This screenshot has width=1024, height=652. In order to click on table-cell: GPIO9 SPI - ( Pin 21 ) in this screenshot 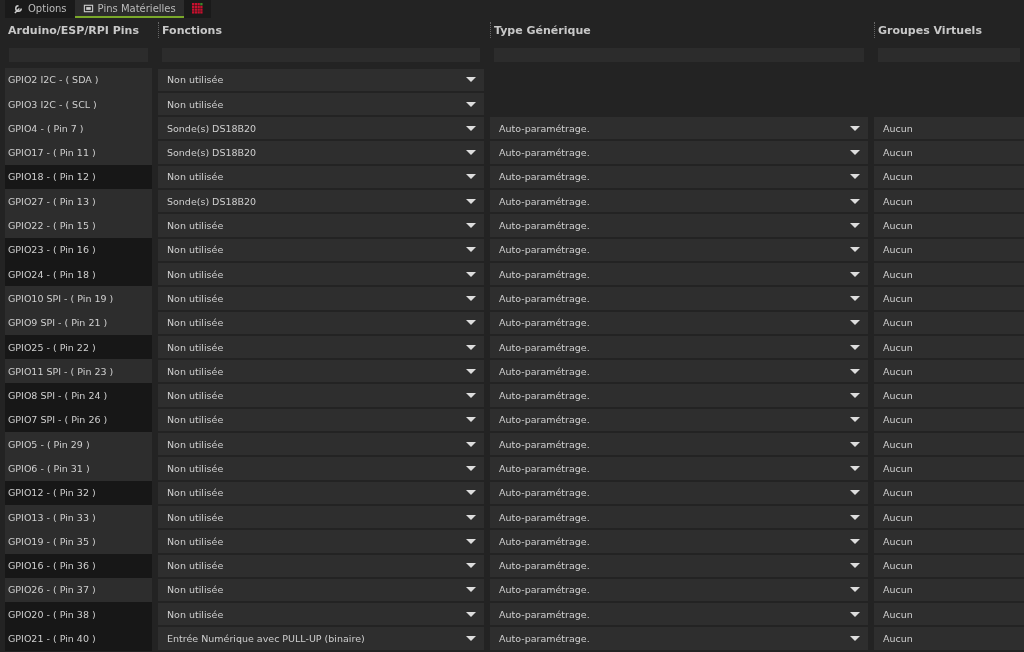, I will do `click(78, 322)`.